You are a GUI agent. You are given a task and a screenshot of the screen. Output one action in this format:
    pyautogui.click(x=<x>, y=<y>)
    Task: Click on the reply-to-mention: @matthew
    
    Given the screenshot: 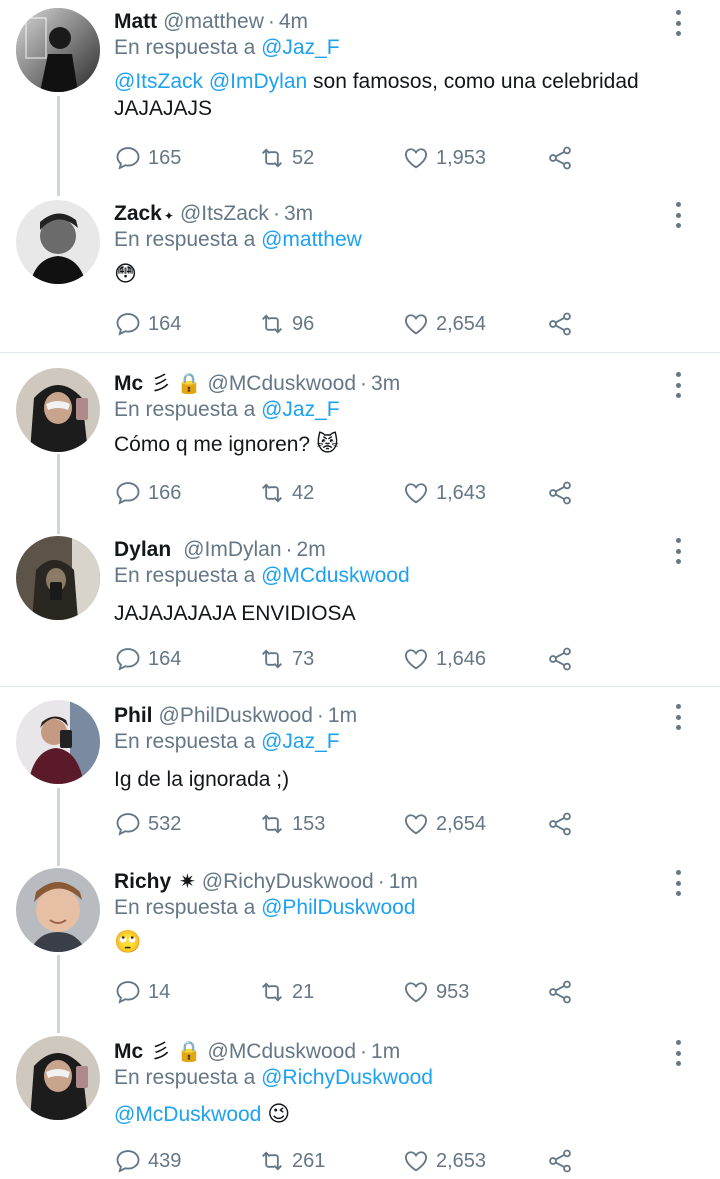 What is the action you would take?
    pyautogui.click(x=311, y=239)
    